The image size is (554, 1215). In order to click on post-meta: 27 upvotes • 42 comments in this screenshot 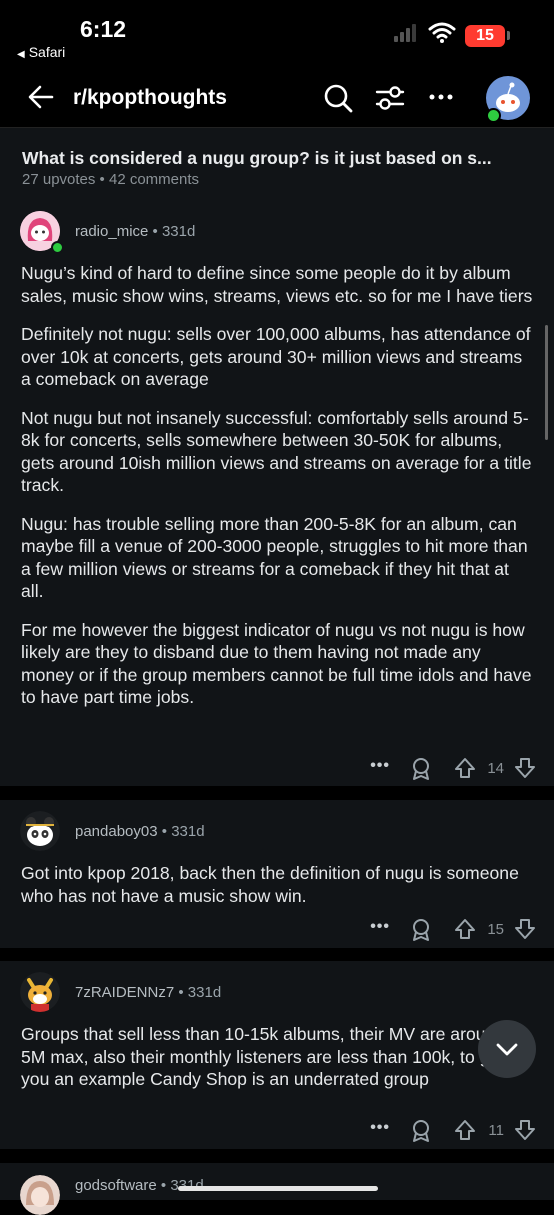, I will do `click(111, 179)`.